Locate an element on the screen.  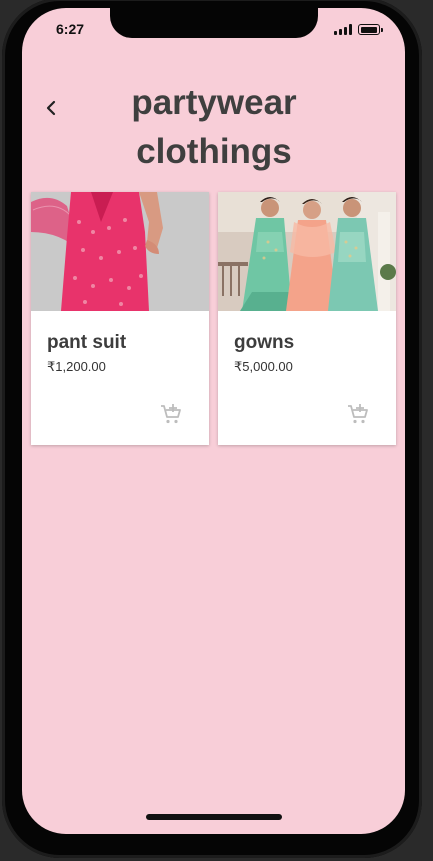
notch is located at coordinates (214, 23).